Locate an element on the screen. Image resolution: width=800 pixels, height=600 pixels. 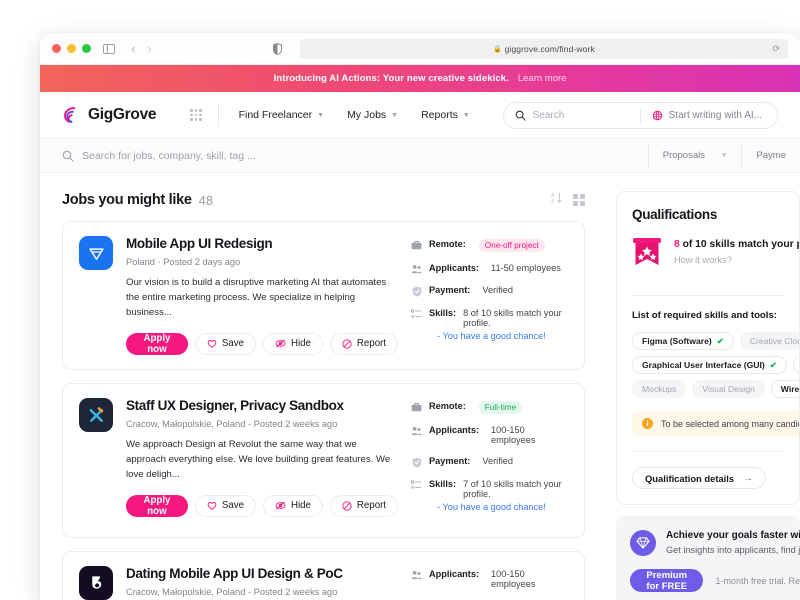
job-title: Staff UX Designer, Privacy Sandbox is located at coordinates (262, 406).